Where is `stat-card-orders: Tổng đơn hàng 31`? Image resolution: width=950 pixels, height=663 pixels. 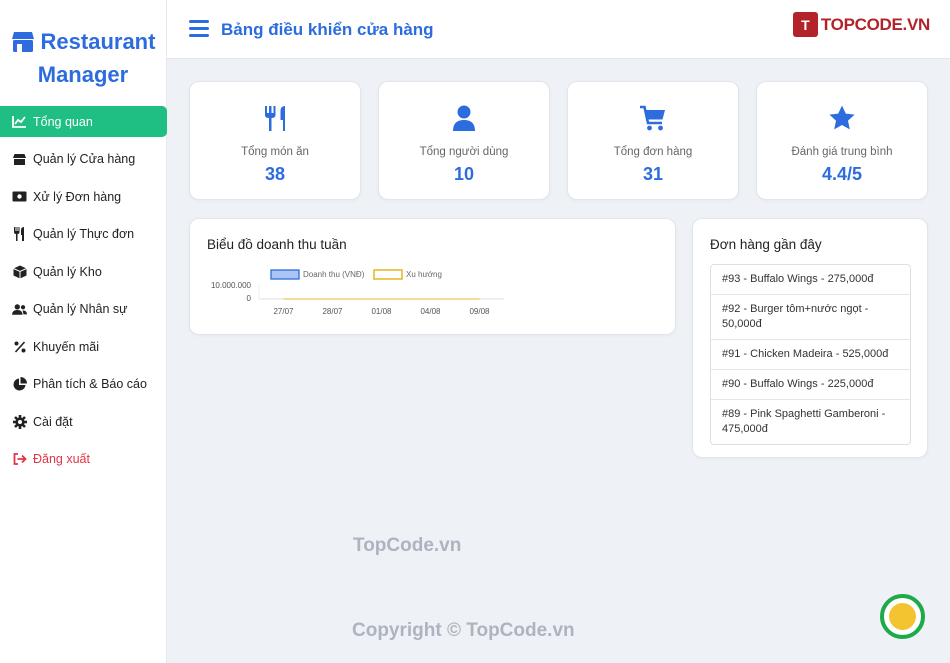 stat-card-orders: Tổng đơn hàng 31 is located at coordinates (653, 140).